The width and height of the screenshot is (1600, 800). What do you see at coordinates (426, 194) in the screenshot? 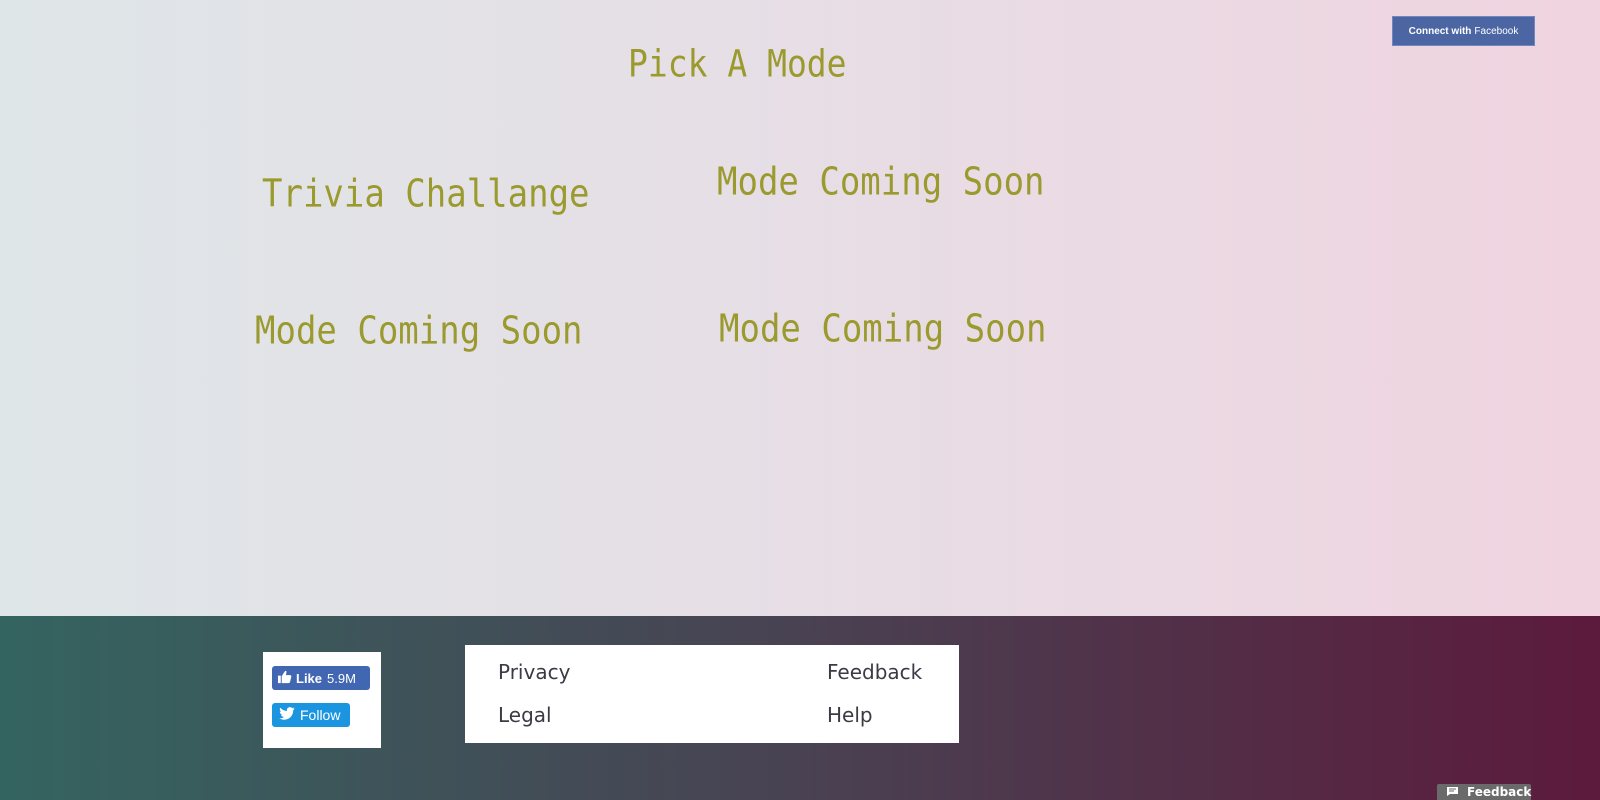
I see `mode-trivia-challenge: Trivia Challange` at bounding box center [426, 194].